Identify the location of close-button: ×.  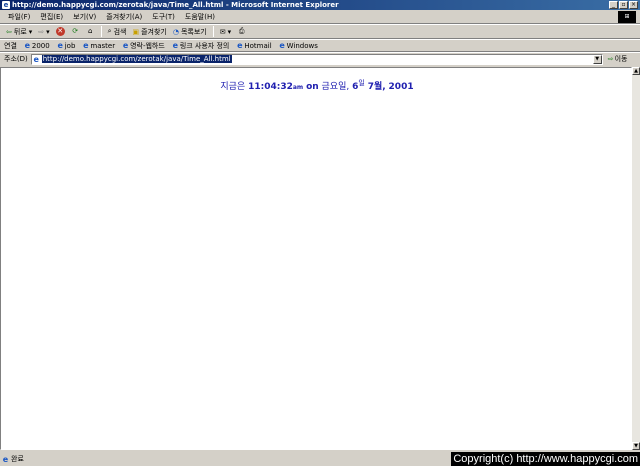
(633, 5).